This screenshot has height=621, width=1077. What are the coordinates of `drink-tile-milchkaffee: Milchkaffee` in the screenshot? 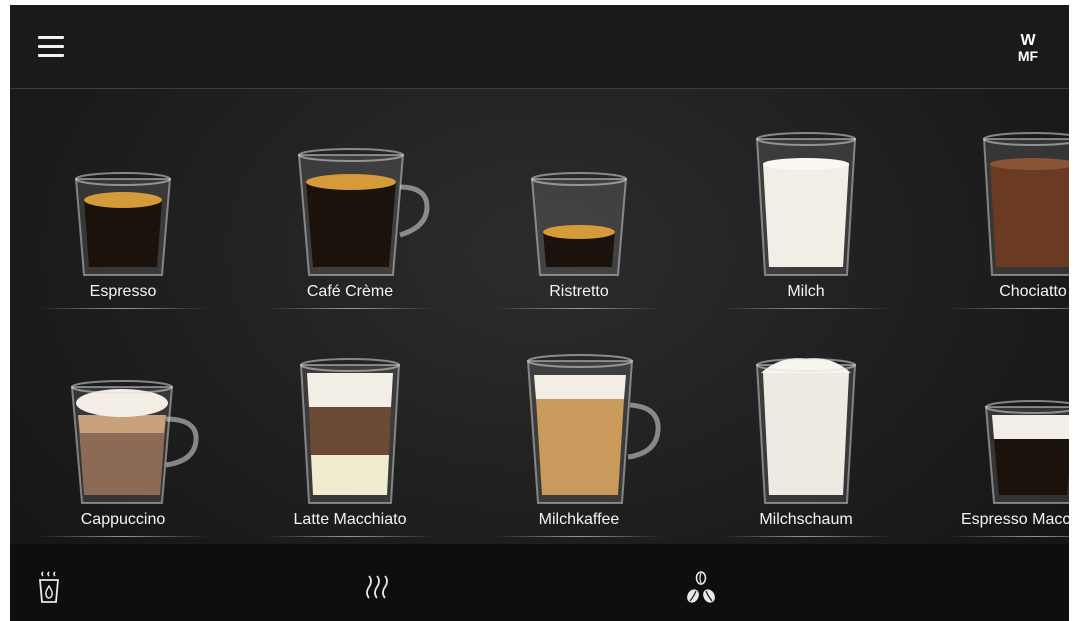 It's located at (579, 426).